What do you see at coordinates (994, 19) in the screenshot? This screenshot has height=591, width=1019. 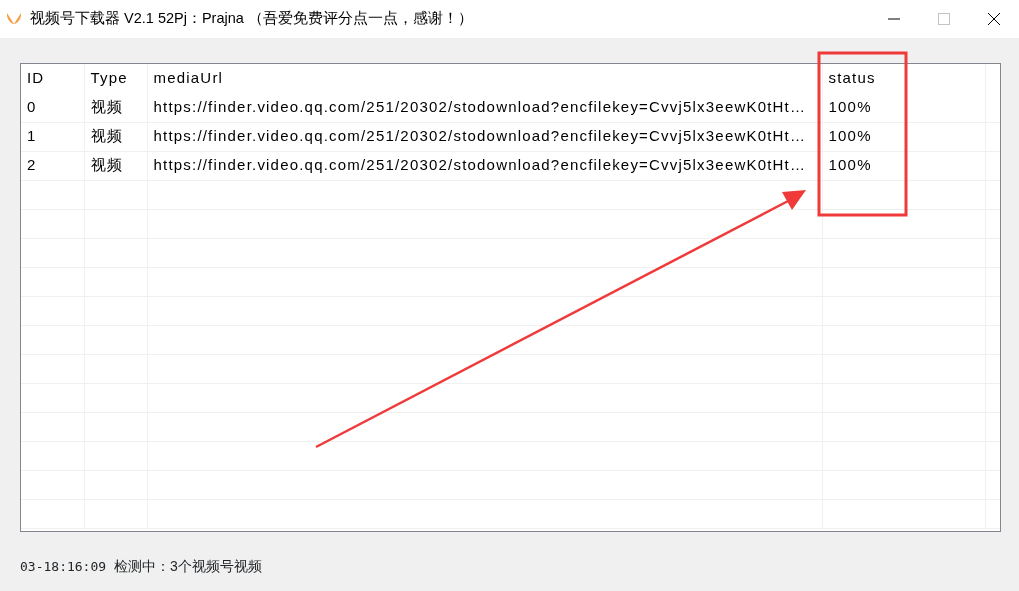 I see `close-icon` at bounding box center [994, 19].